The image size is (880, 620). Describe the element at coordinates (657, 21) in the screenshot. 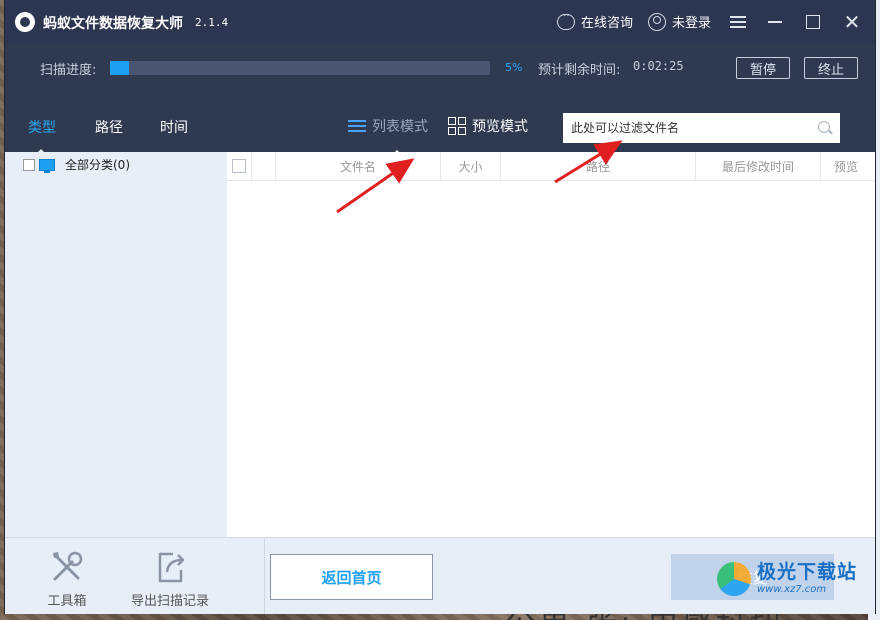

I see `user-icon` at that location.